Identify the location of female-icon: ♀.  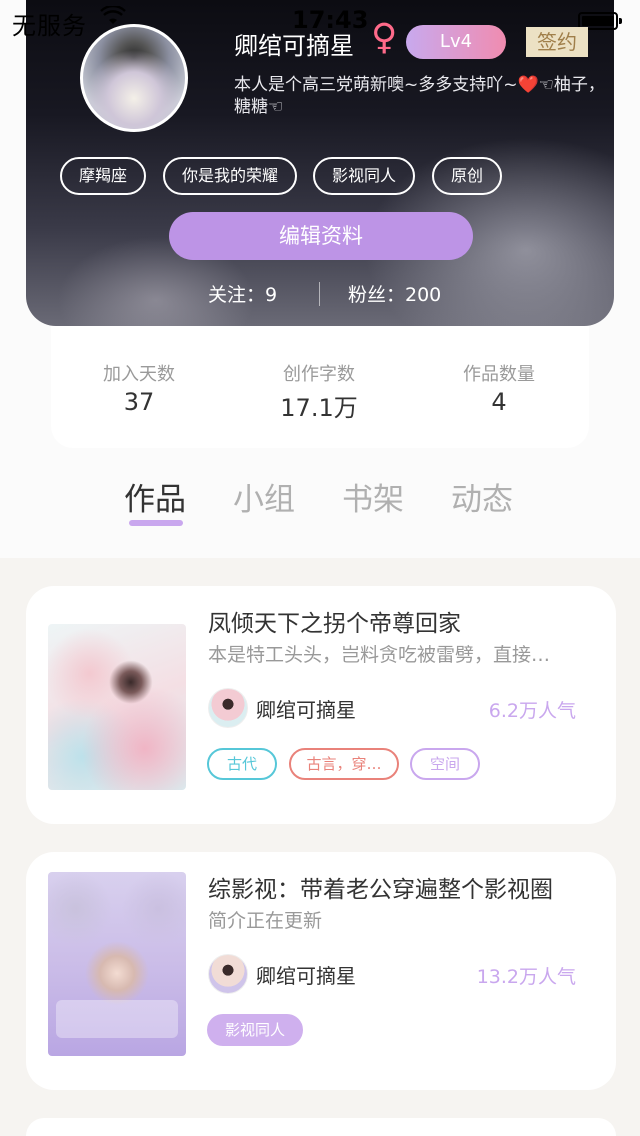
(384, 37).